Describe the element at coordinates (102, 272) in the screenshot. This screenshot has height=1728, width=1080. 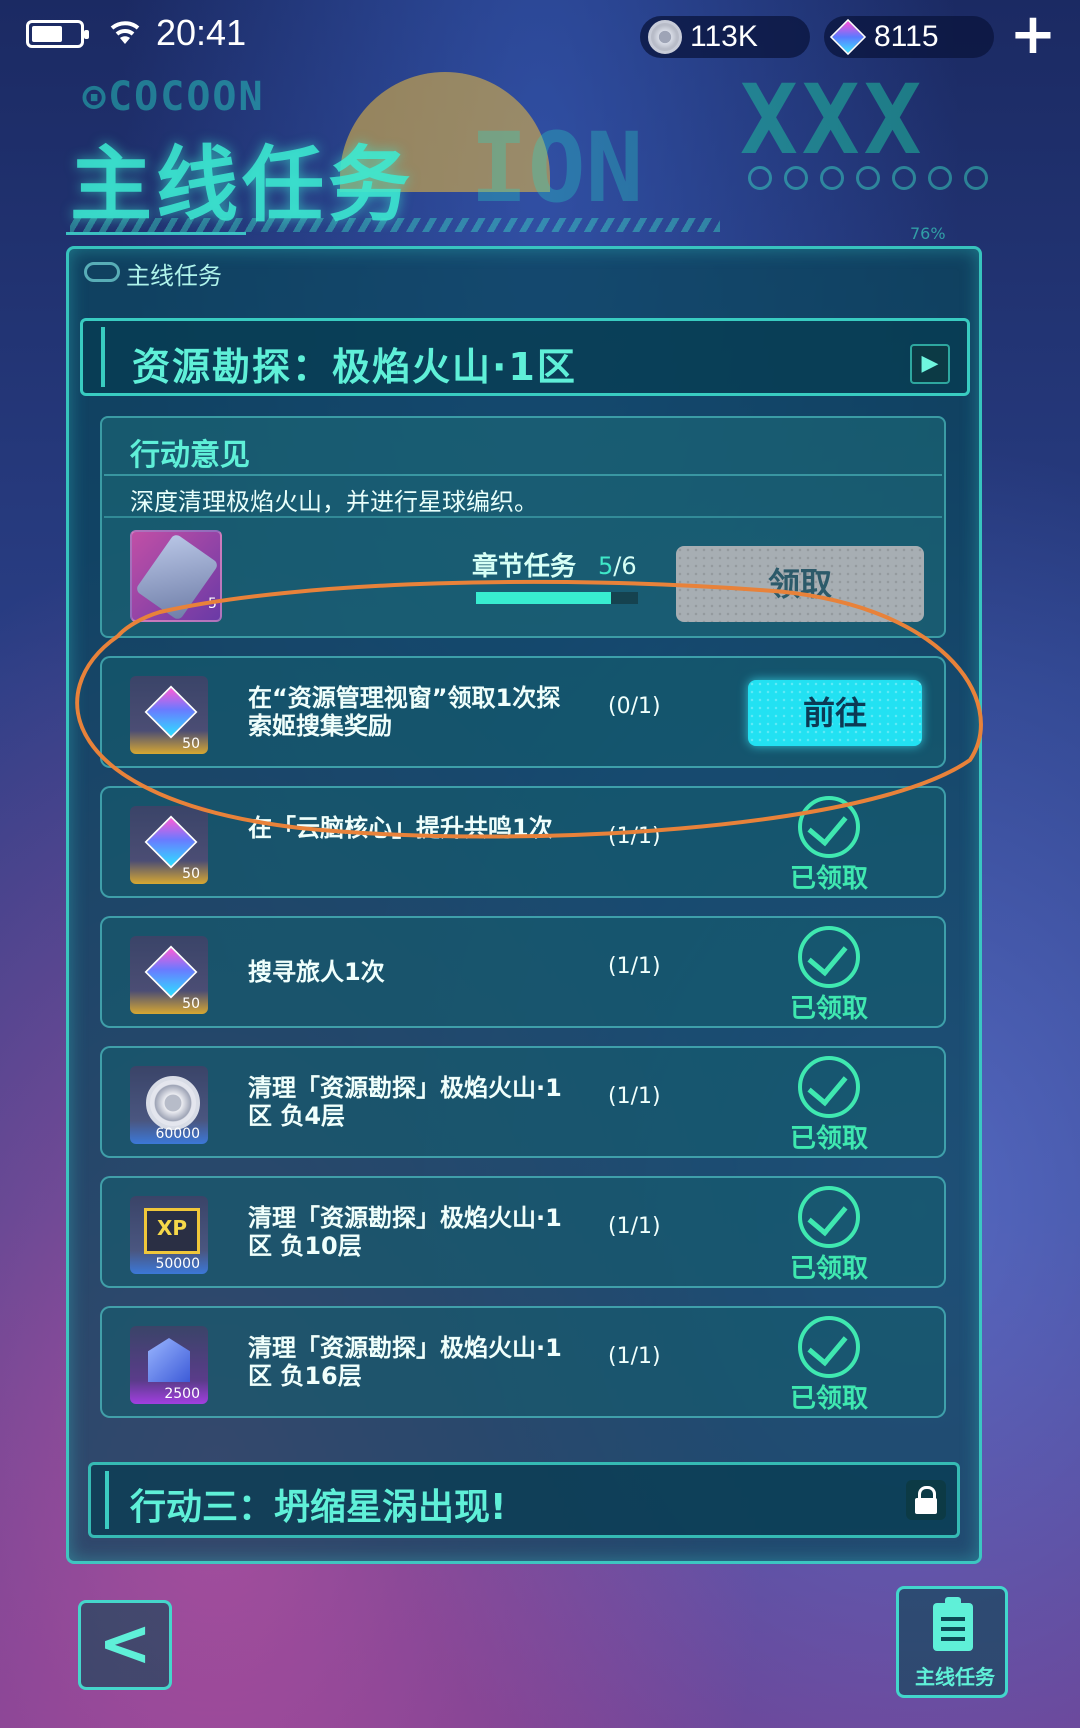
I see `panel-logo-icon` at that location.